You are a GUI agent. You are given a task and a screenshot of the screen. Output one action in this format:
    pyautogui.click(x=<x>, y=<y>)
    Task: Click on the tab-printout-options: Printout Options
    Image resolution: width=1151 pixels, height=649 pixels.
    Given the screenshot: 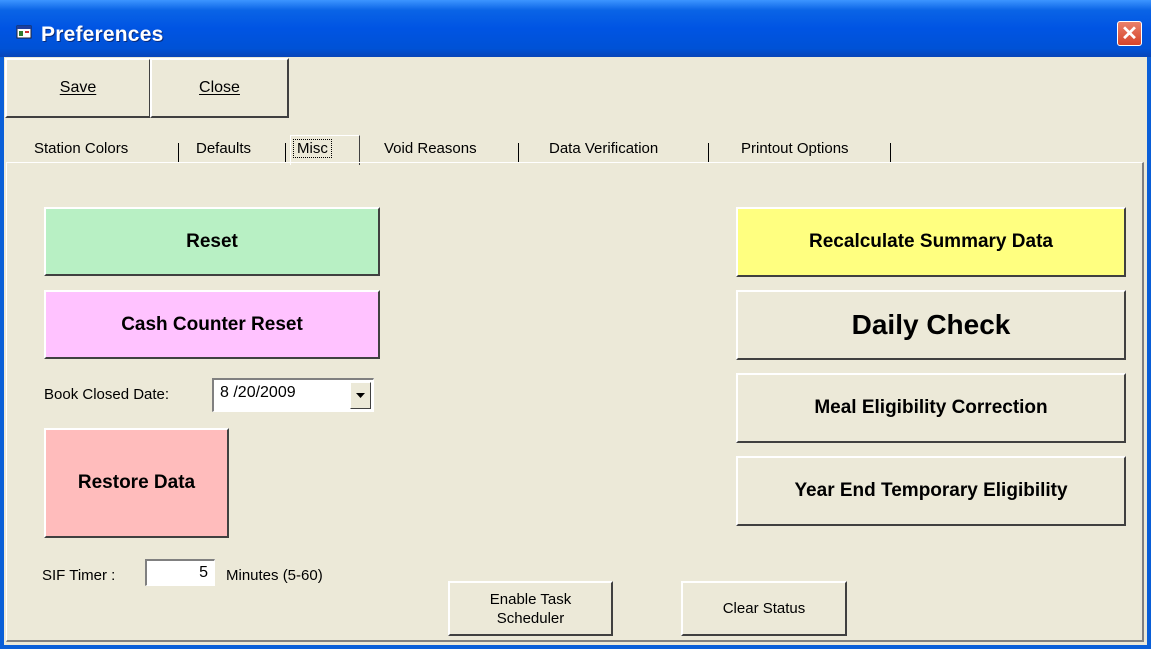 What is the action you would take?
    pyautogui.click(x=816, y=150)
    